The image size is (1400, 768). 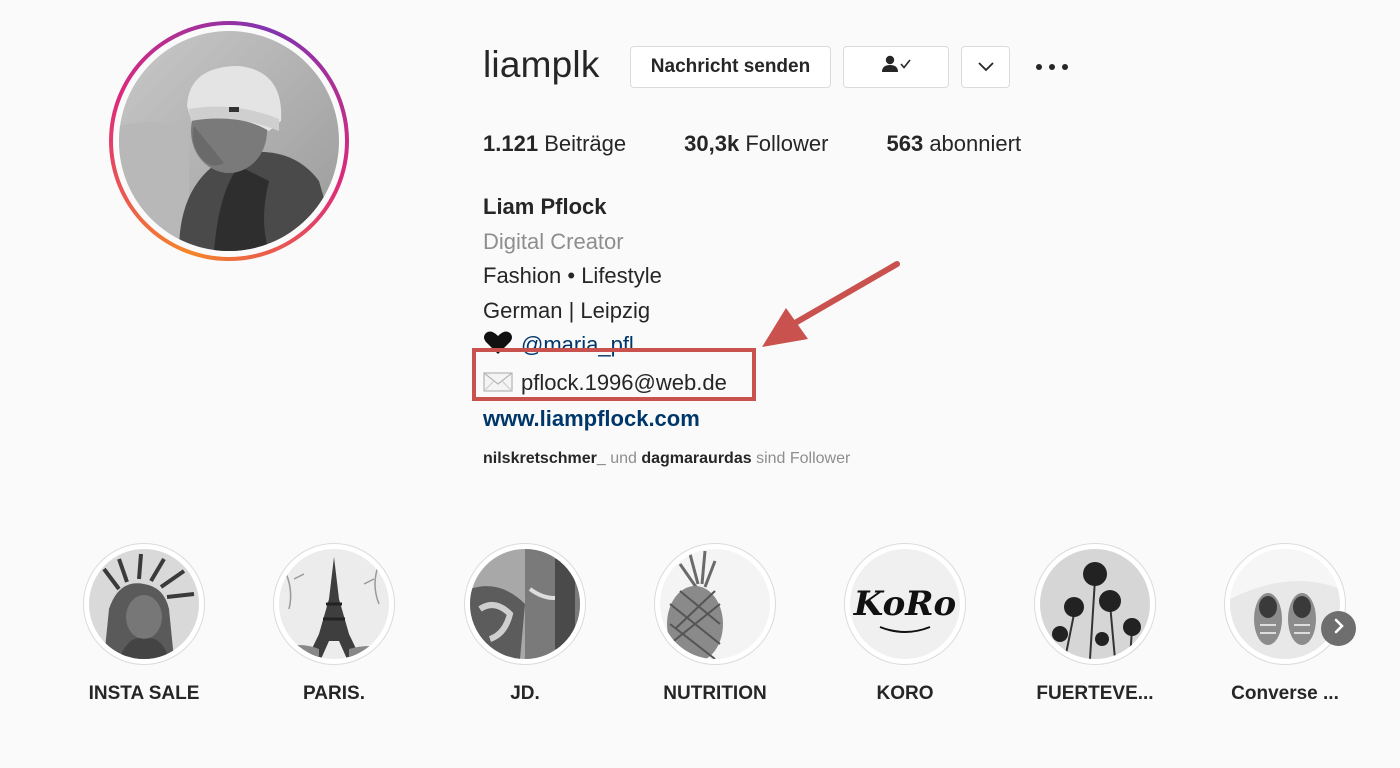 What do you see at coordinates (975, 143) in the screenshot?
I see `following-label: abonniert` at bounding box center [975, 143].